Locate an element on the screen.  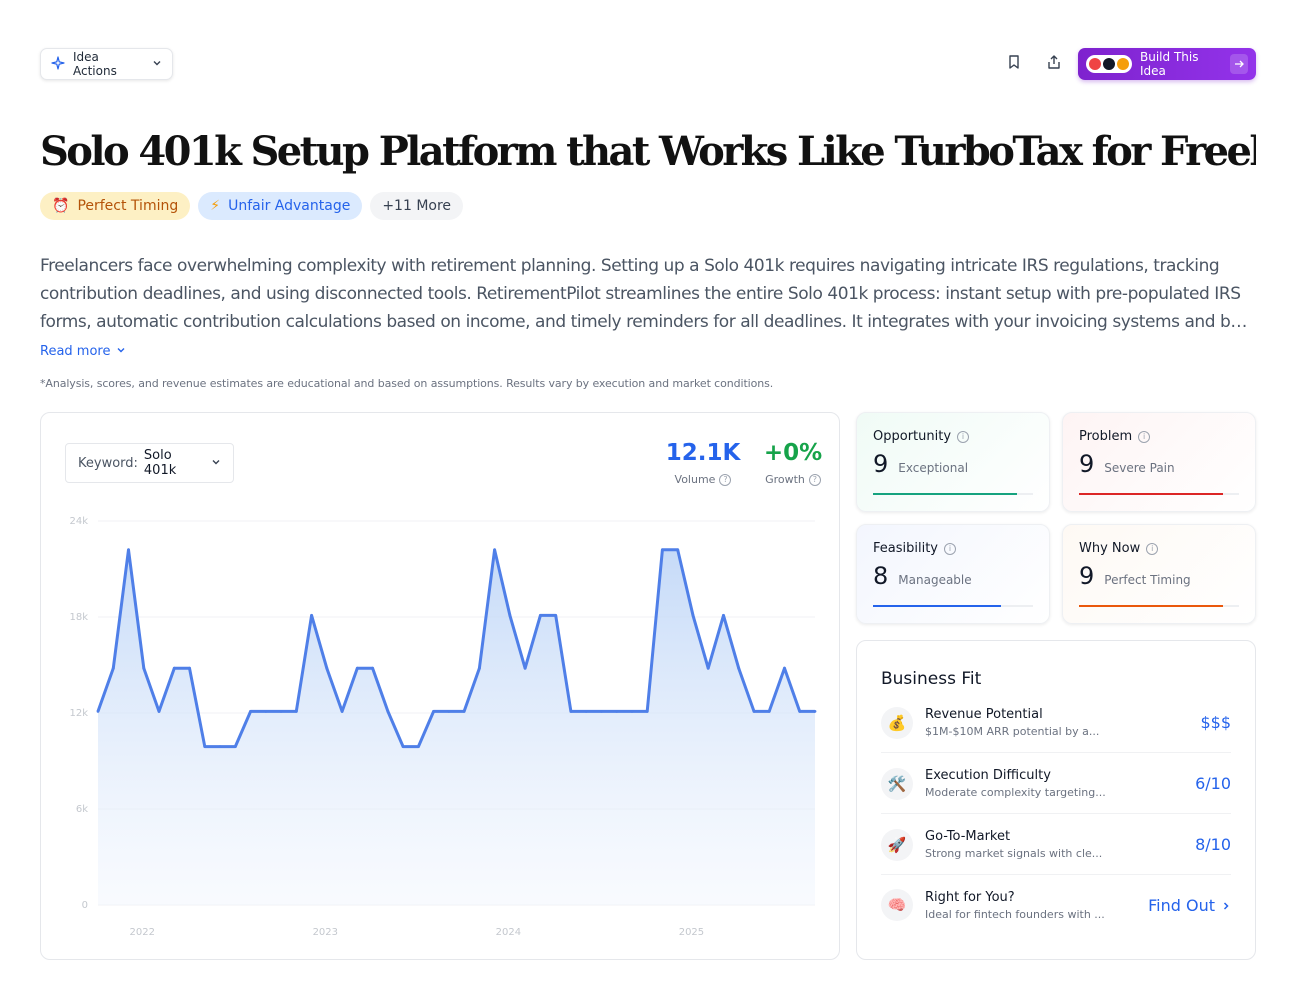
x-tick-label: 2023 is located at coordinates (325, 932).